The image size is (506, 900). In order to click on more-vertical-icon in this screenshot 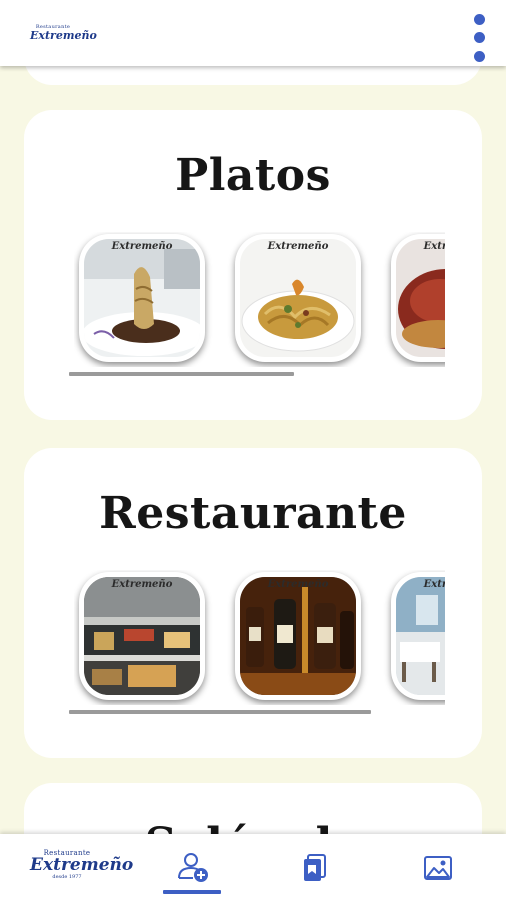, I will do `click(479, 38)`.